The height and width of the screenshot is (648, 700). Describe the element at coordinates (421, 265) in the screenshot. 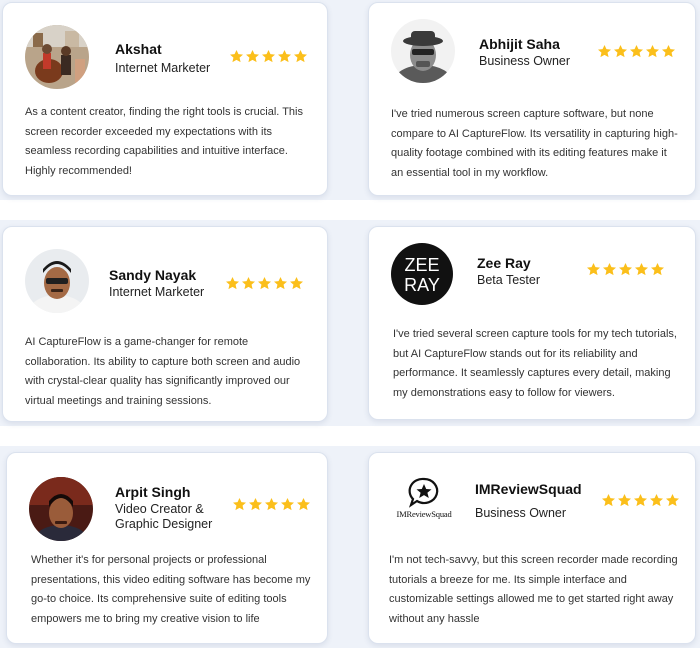

I see `logo-text-top: ZEE` at that location.